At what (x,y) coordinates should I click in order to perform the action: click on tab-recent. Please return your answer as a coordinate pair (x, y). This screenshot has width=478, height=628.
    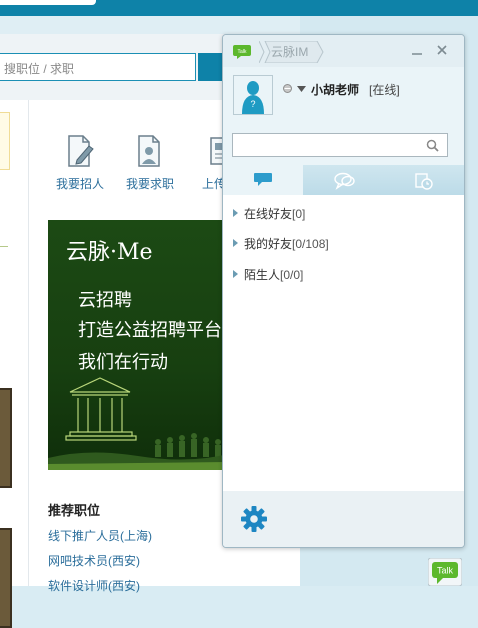
    Looking at the image, I should click on (424, 180).